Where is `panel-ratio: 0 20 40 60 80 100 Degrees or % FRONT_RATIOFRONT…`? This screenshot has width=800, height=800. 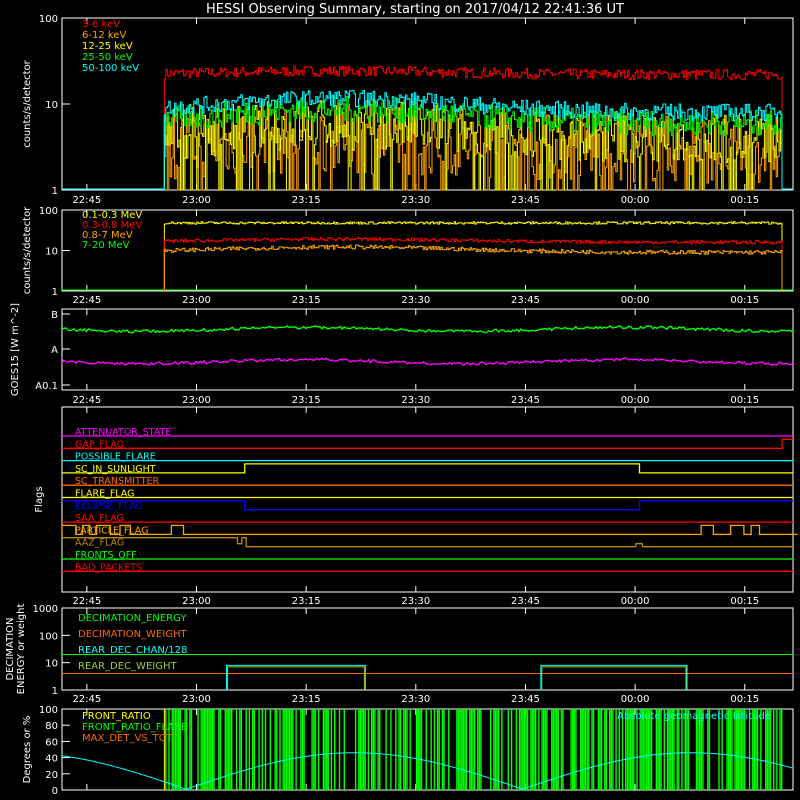
panel-ratio: 0 20 40 60 80 100 Degrees or % FRONT_RATIOFRONT… is located at coordinates (408, 751).